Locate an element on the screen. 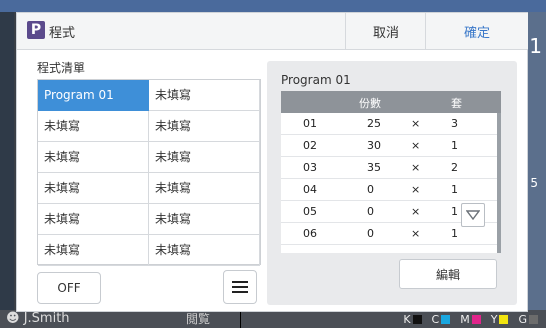 The height and width of the screenshot is (328, 546). background-left-edge is located at coordinates (7, 162).